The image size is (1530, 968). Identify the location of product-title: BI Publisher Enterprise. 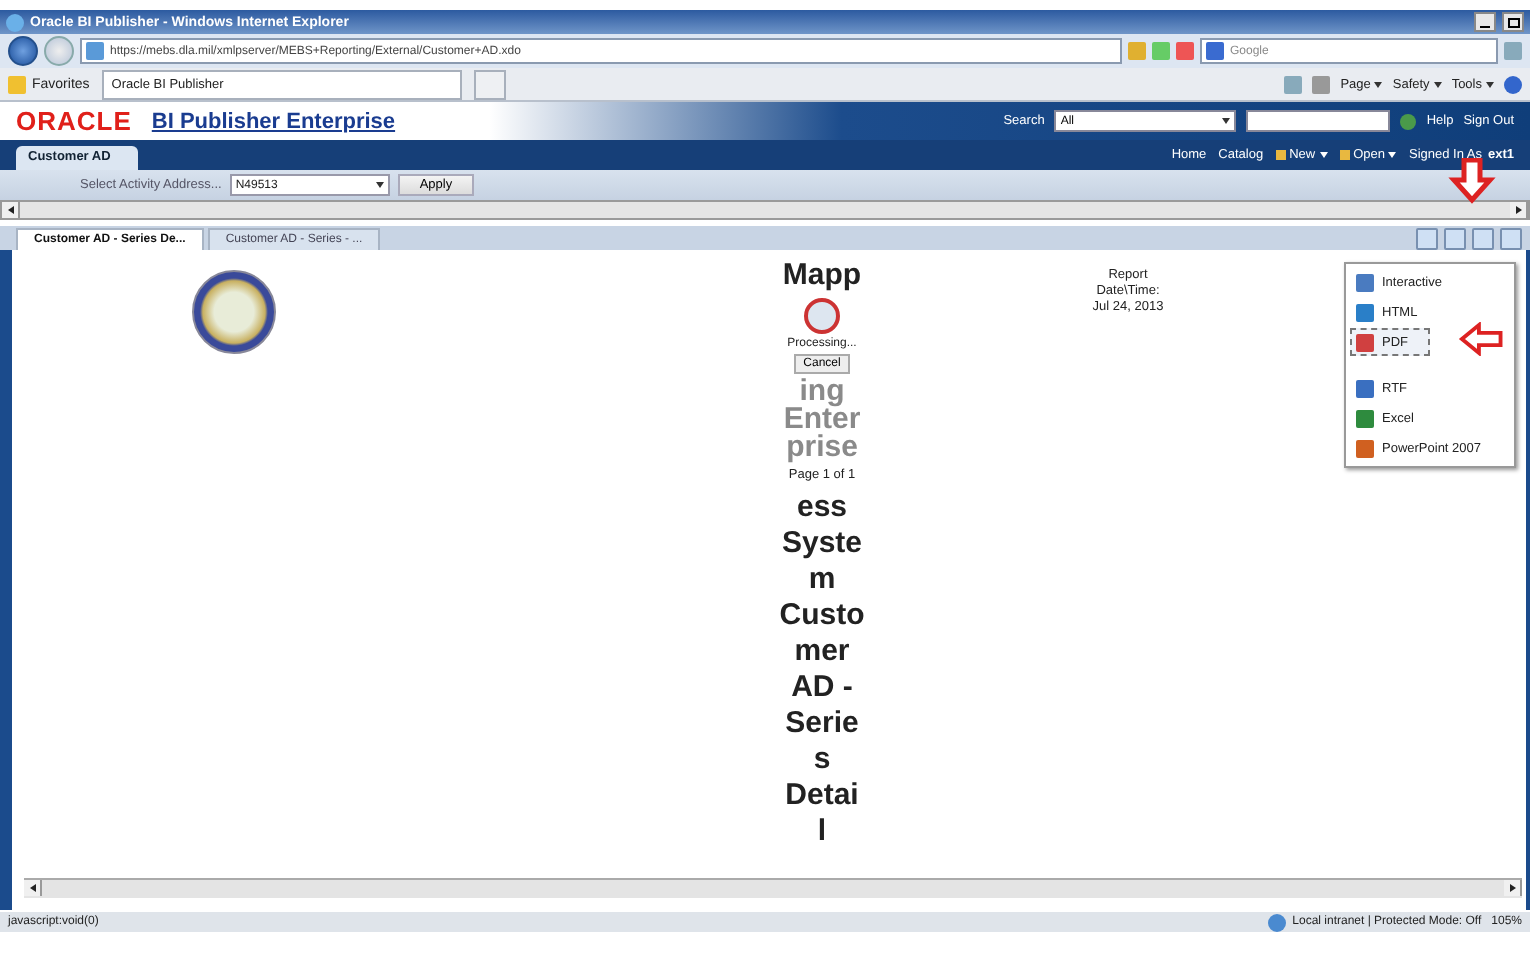
(273, 121).